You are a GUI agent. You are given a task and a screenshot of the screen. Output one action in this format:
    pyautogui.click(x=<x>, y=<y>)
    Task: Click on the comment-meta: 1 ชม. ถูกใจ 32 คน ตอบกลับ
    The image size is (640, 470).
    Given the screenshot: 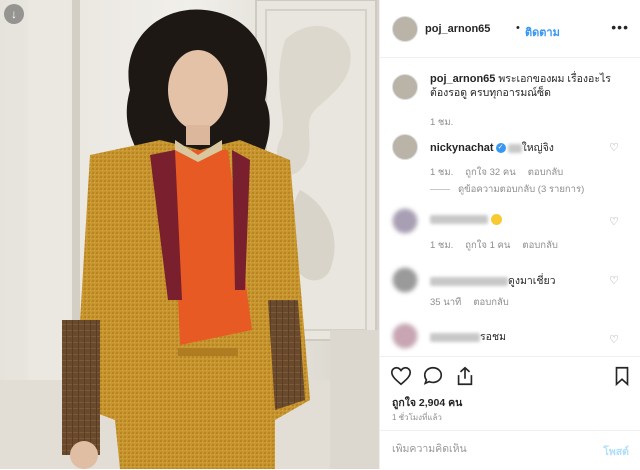 What is the action you would take?
    pyautogui.click(x=502, y=172)
    